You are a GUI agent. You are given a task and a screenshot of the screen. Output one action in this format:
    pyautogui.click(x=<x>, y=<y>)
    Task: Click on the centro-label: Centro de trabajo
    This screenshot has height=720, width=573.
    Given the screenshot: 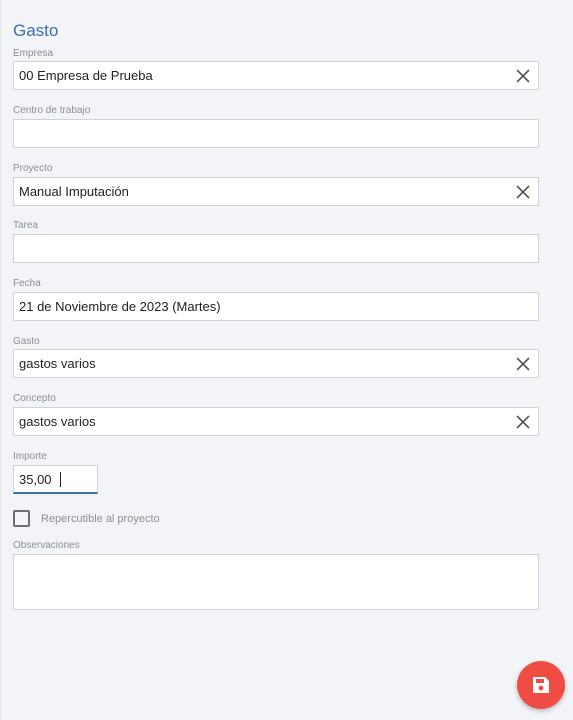 What is the action you would take?
    pyautogui.click(x=52, y=110)
    